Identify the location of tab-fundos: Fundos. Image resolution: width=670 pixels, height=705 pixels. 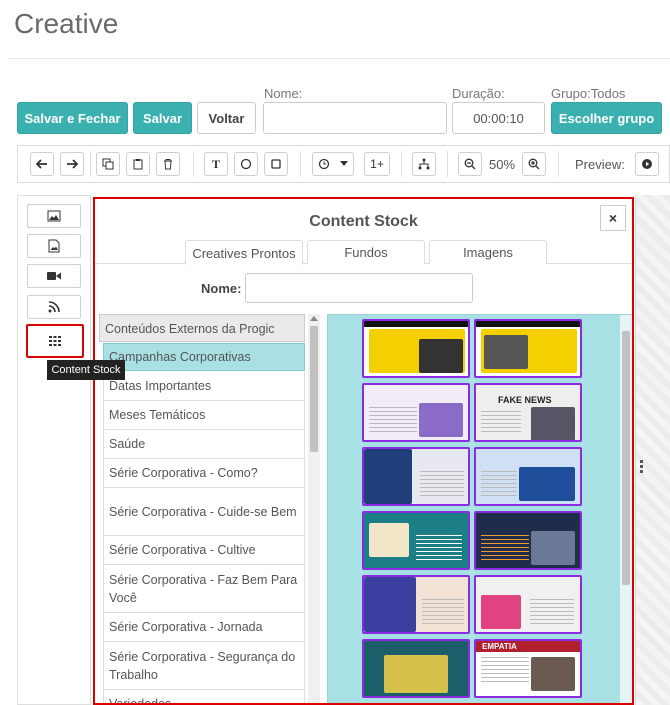
(366, 252).